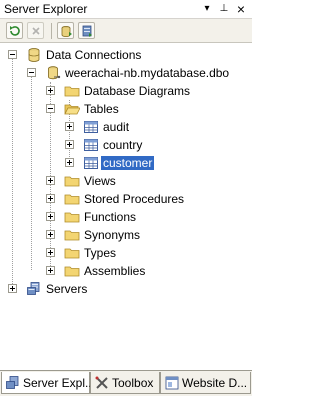 Image resolution: width=320 pixels, height=396 pixels. I want to click on toolbar-separator, so click(51, 31).